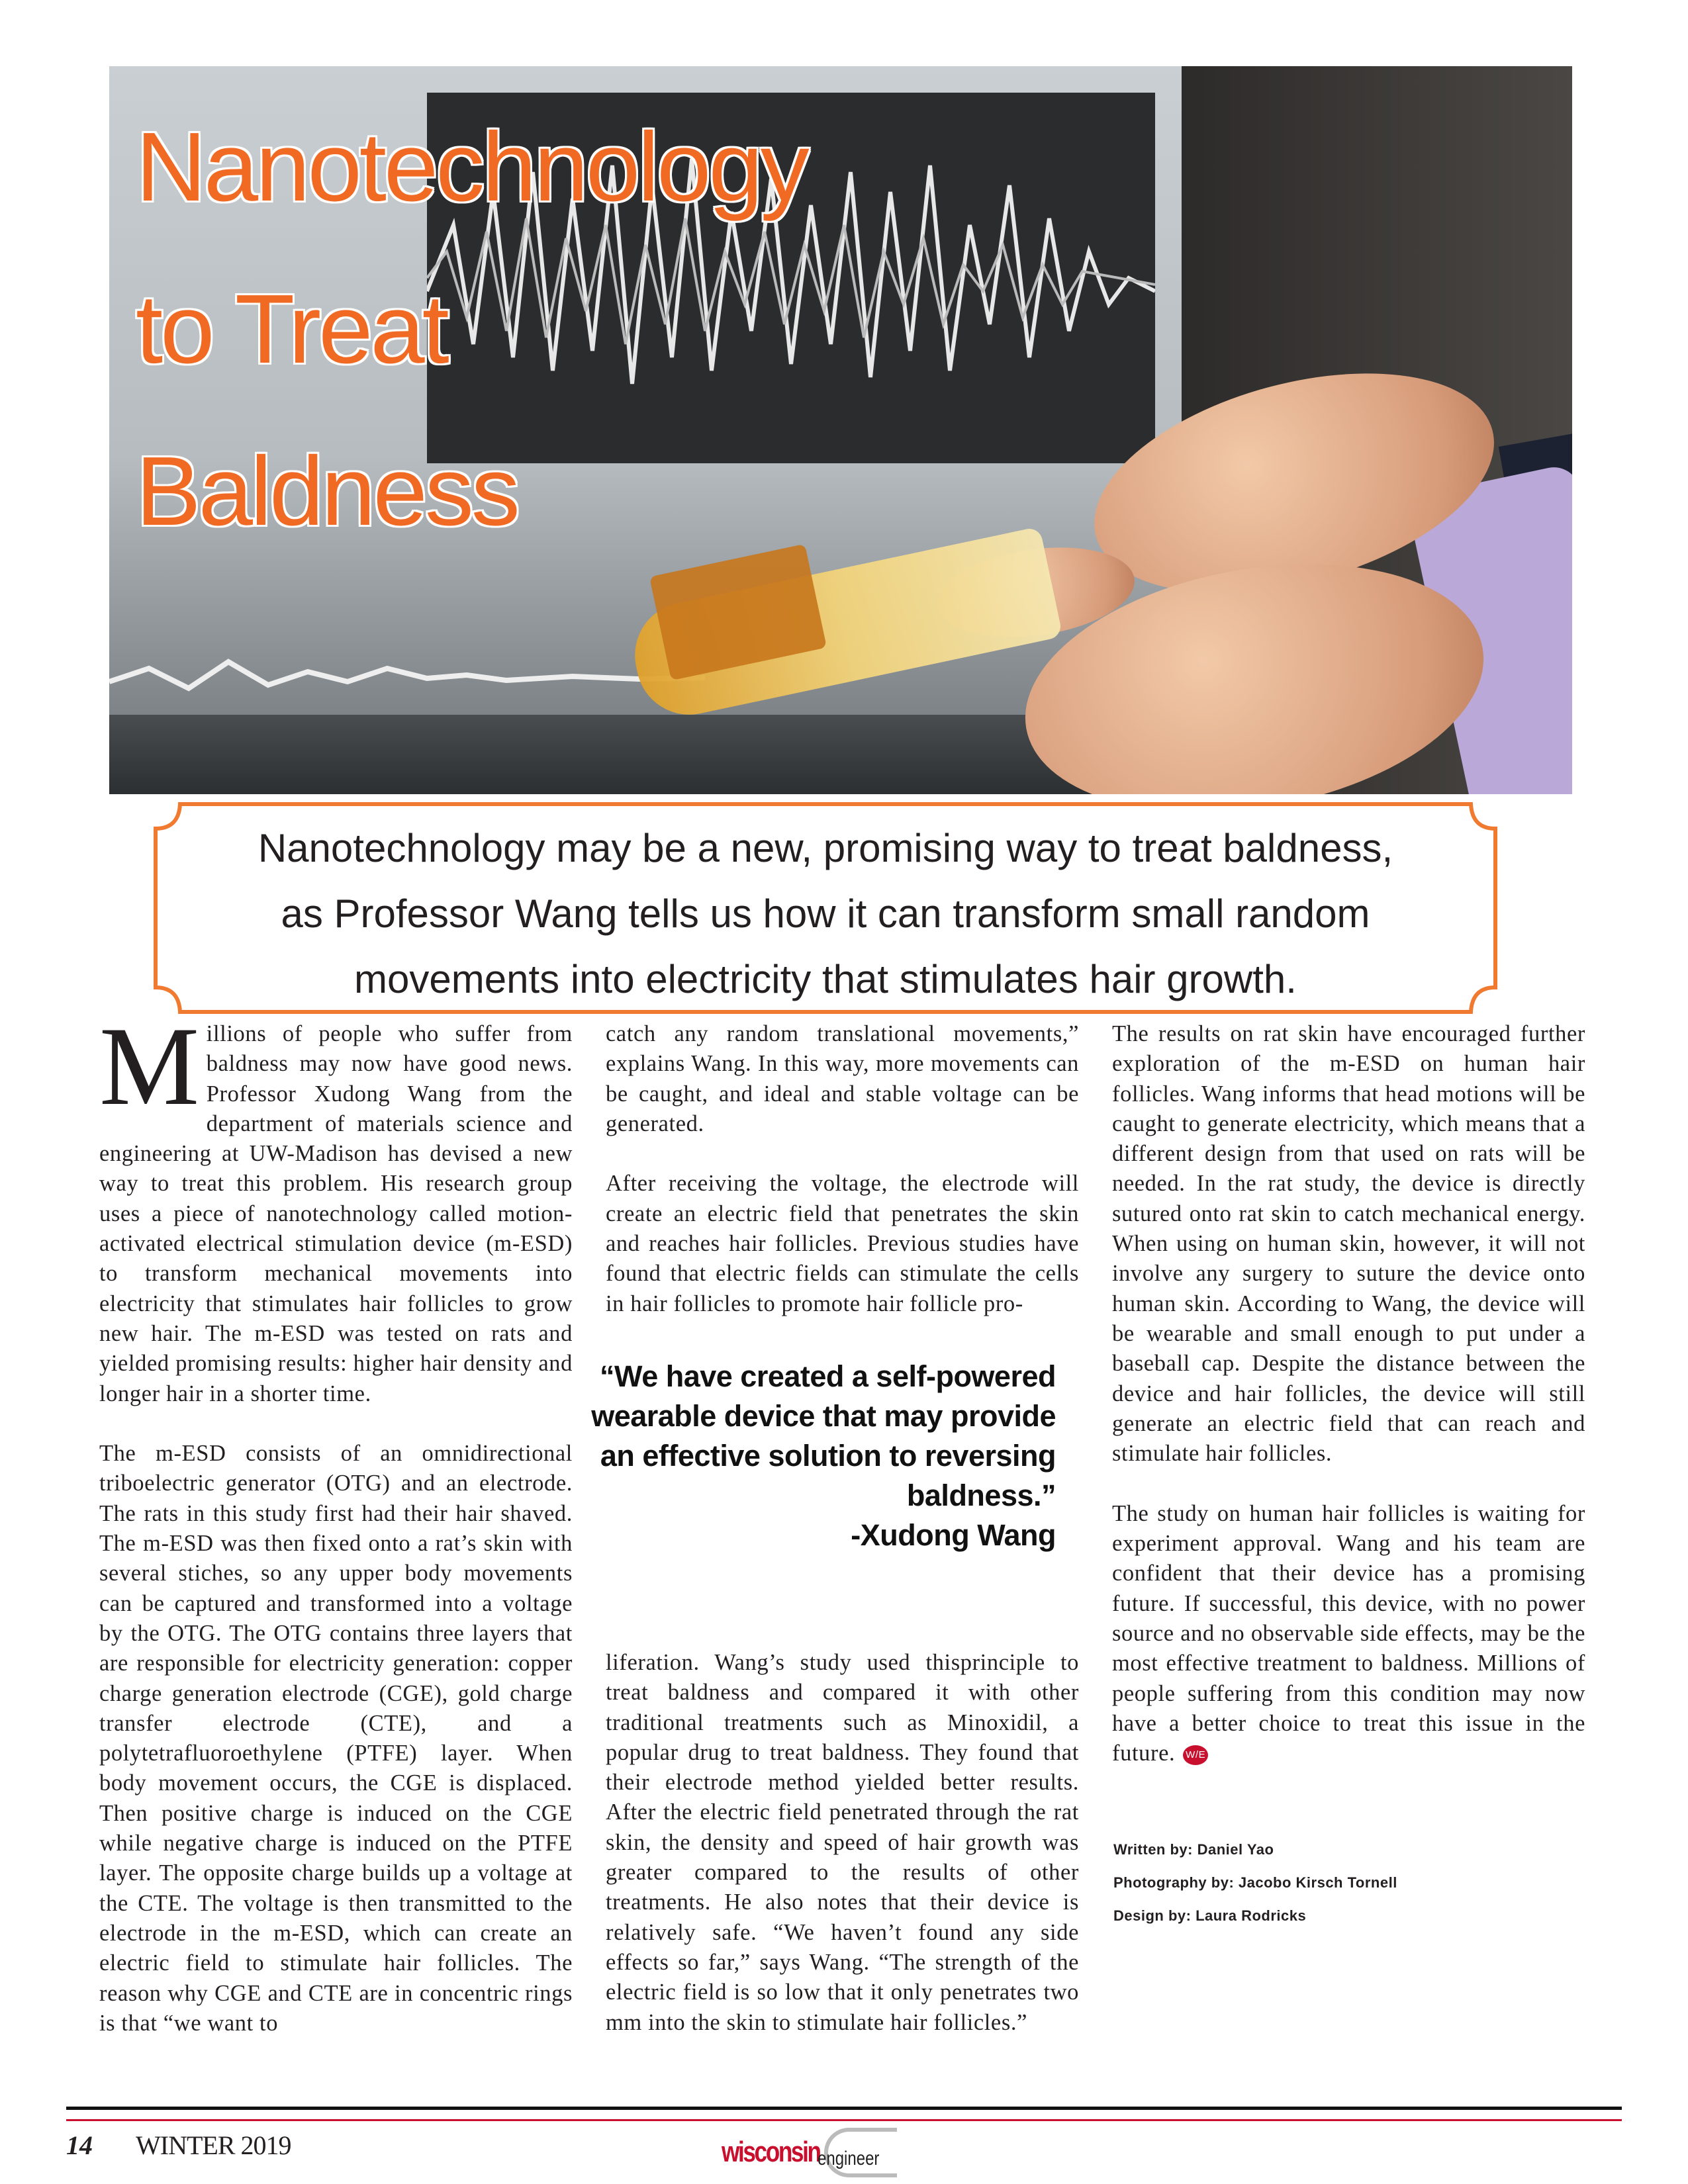 The image size is (1688, 2184). Describe the element at coordinates (473, 329) in the screenshot. I see `article-title: Nanotechnology to Treat Baldness` at that location.